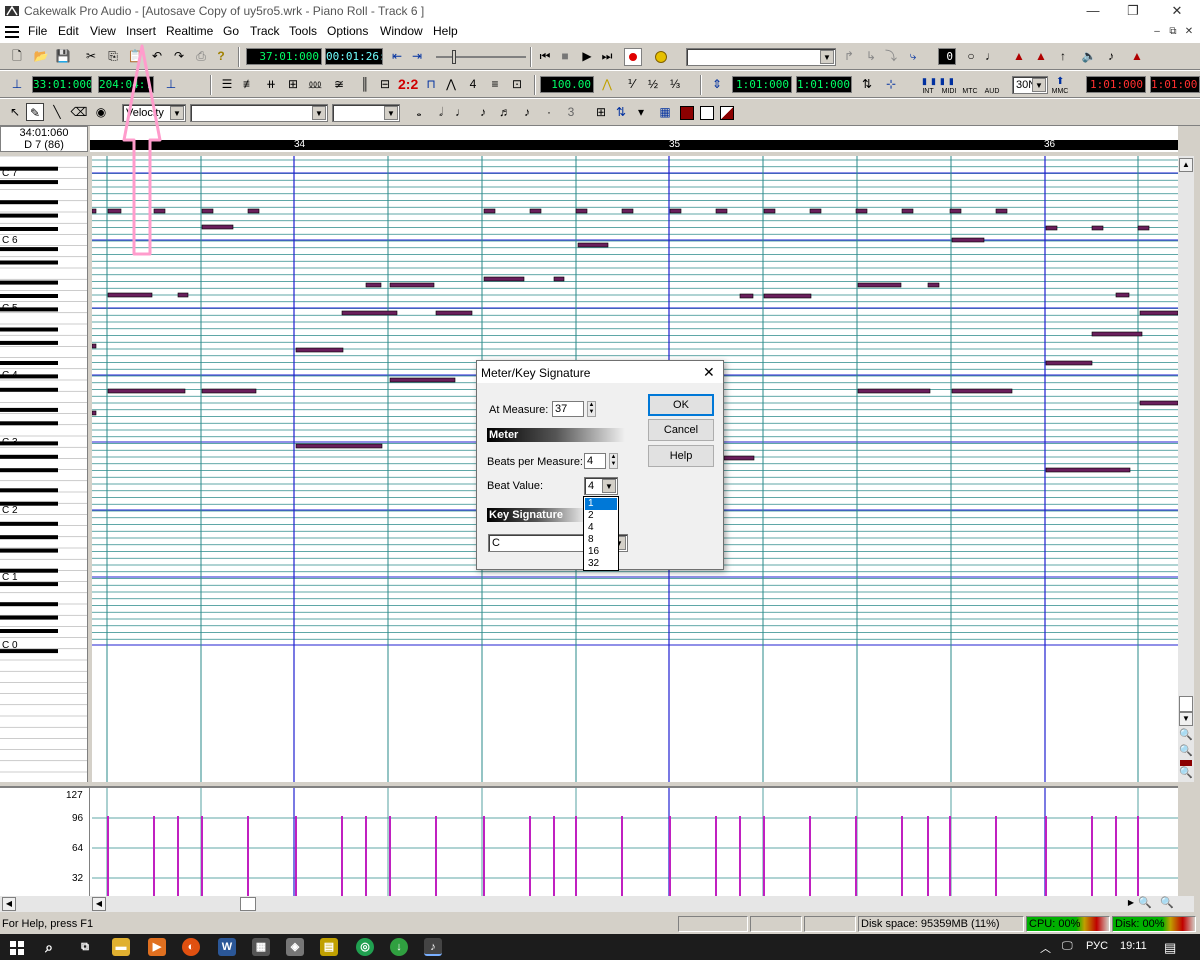 Image resolution: width=1200 pixels, height=960 pixels. What do you see at coordinates (1131, 904) in the screenshot?
I see `scroll-right-icon: ▶` at bounding box center [1131, 904].